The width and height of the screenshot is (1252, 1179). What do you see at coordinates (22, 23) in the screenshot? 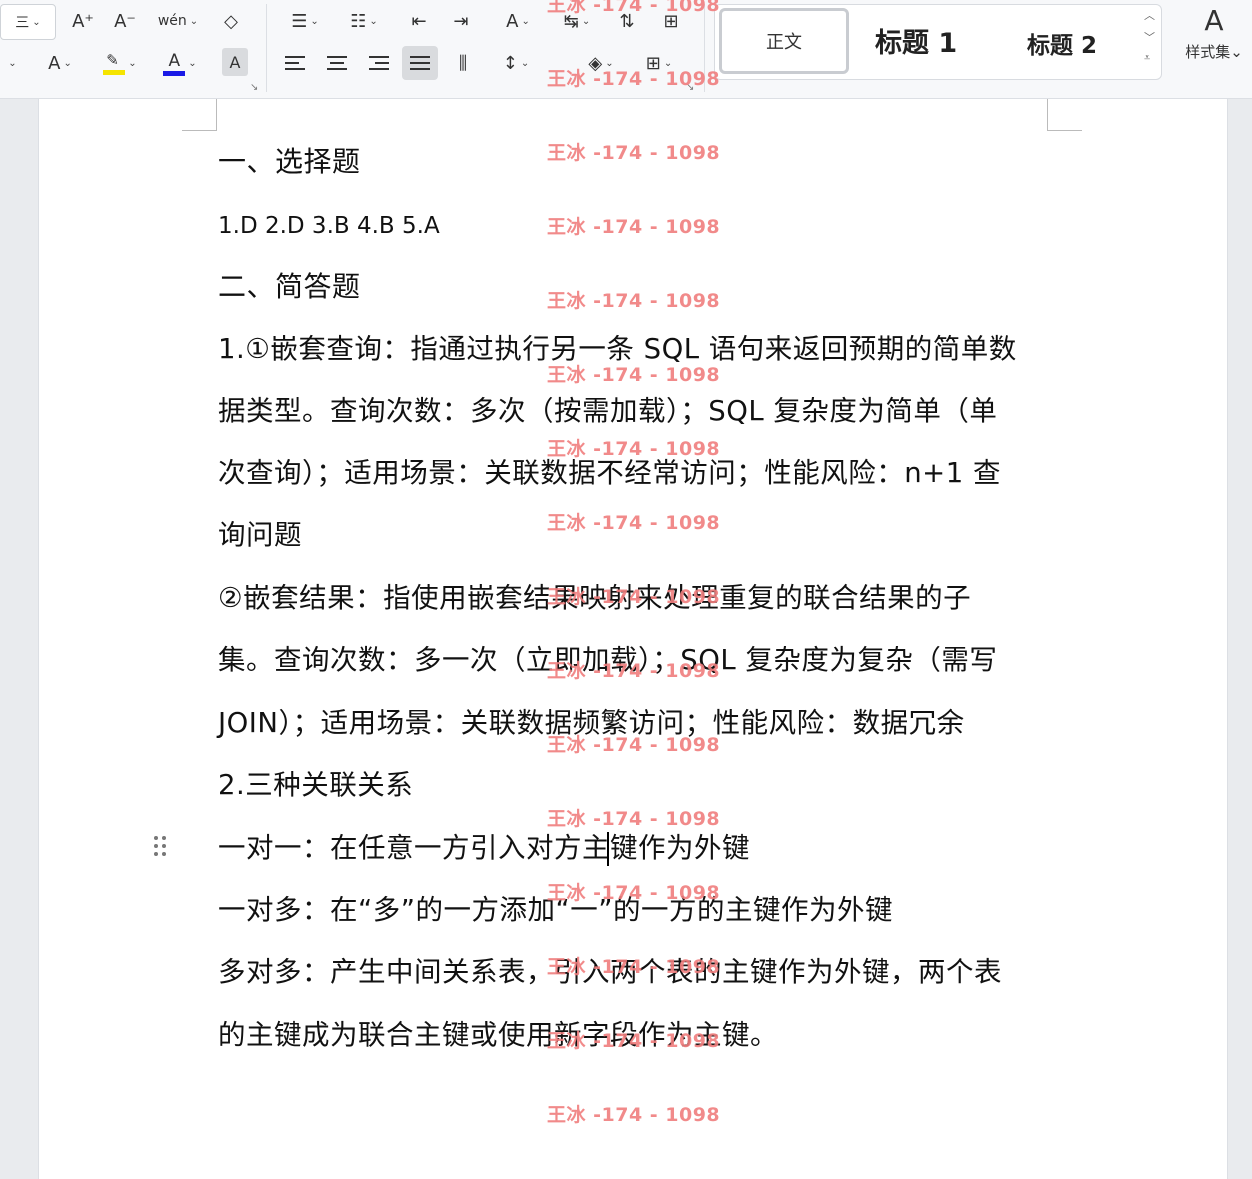
I see `font-size-value: 三` at bounding box center [22, 23].